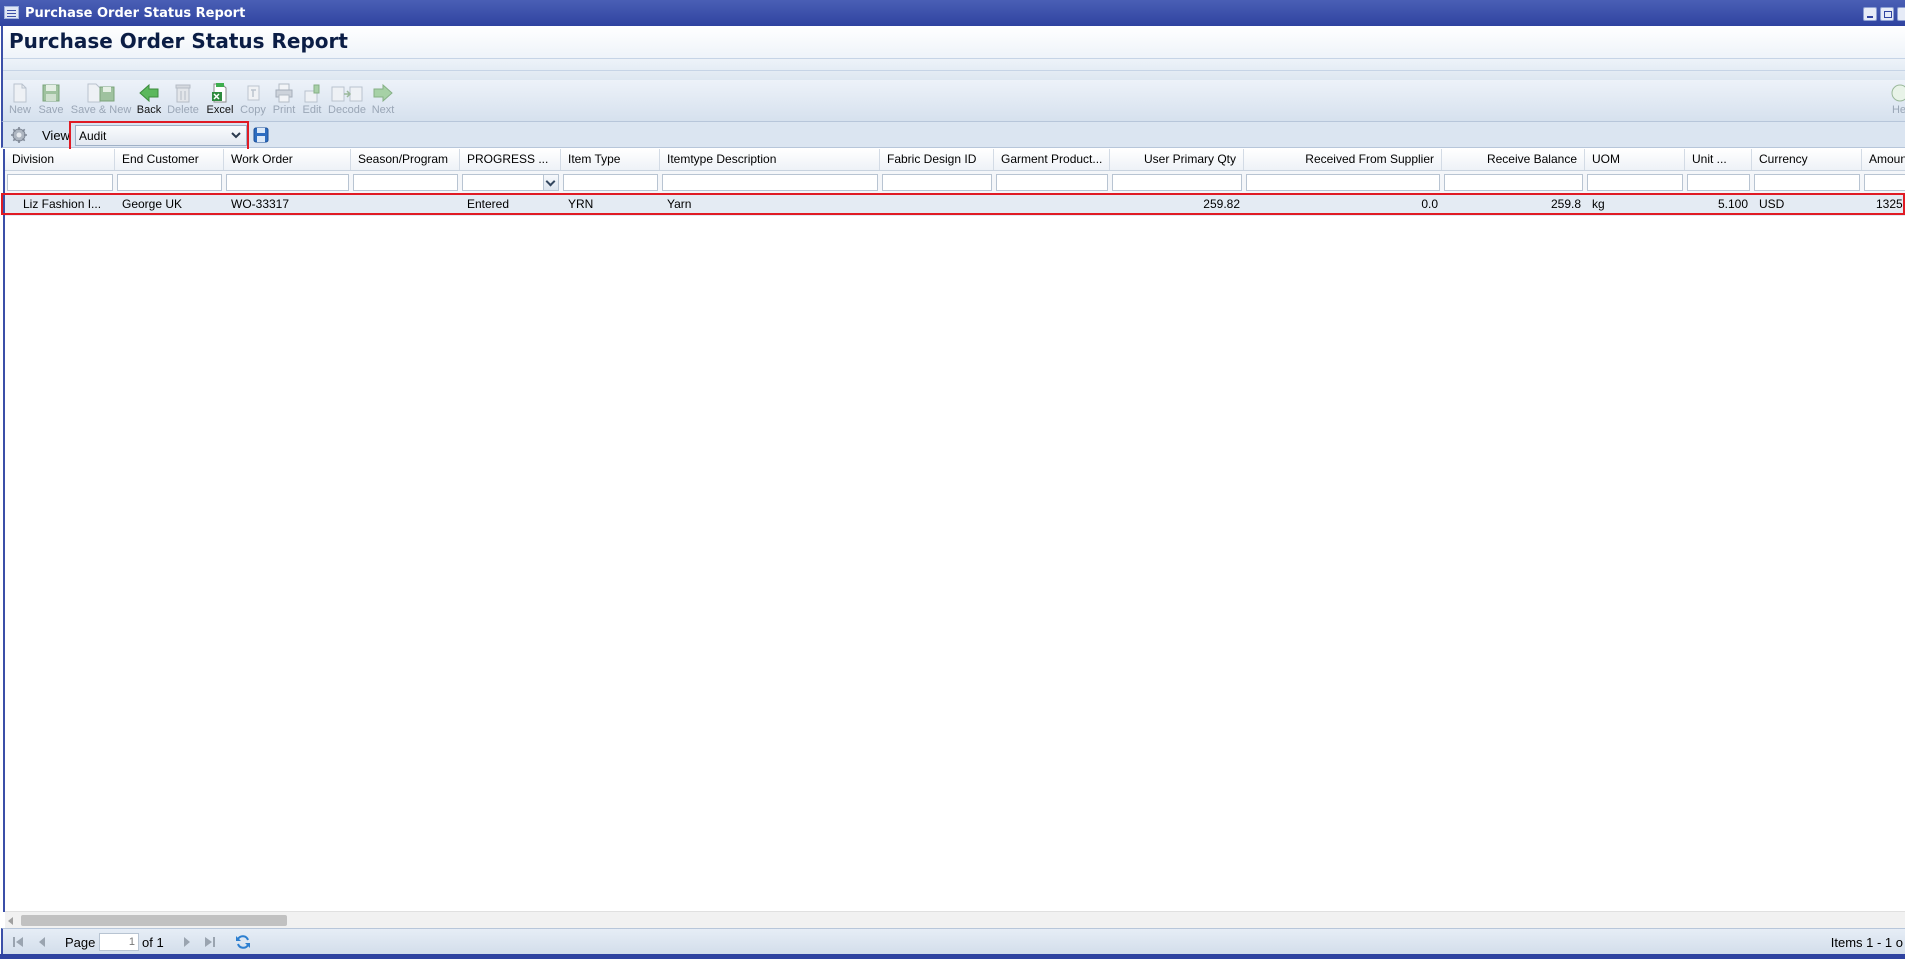  Describe the element at coordinates (1898, 110) in the screenshot. I see `help-label: He` at that location.